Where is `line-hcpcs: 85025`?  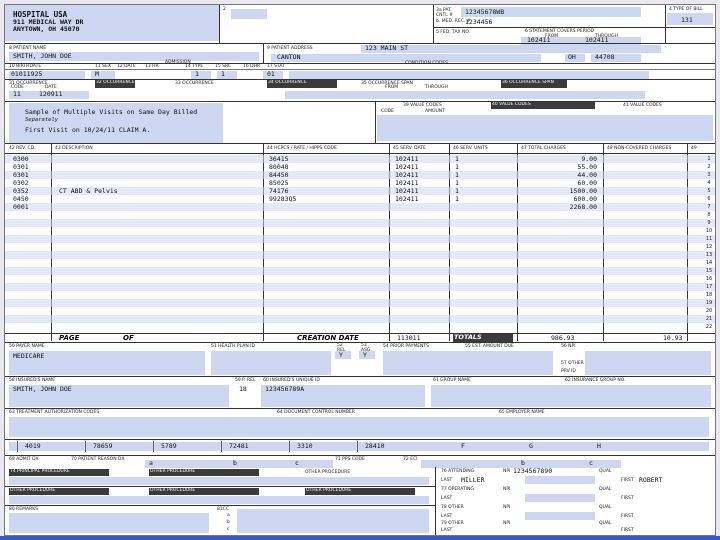 line-hcpcs: 85025 is located at coordinates (279, 182).